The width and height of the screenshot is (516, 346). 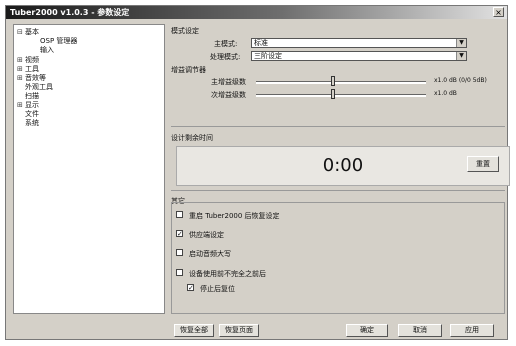 I want to click on gain-group-header: 增益调节器, so click(x=188, y=70).